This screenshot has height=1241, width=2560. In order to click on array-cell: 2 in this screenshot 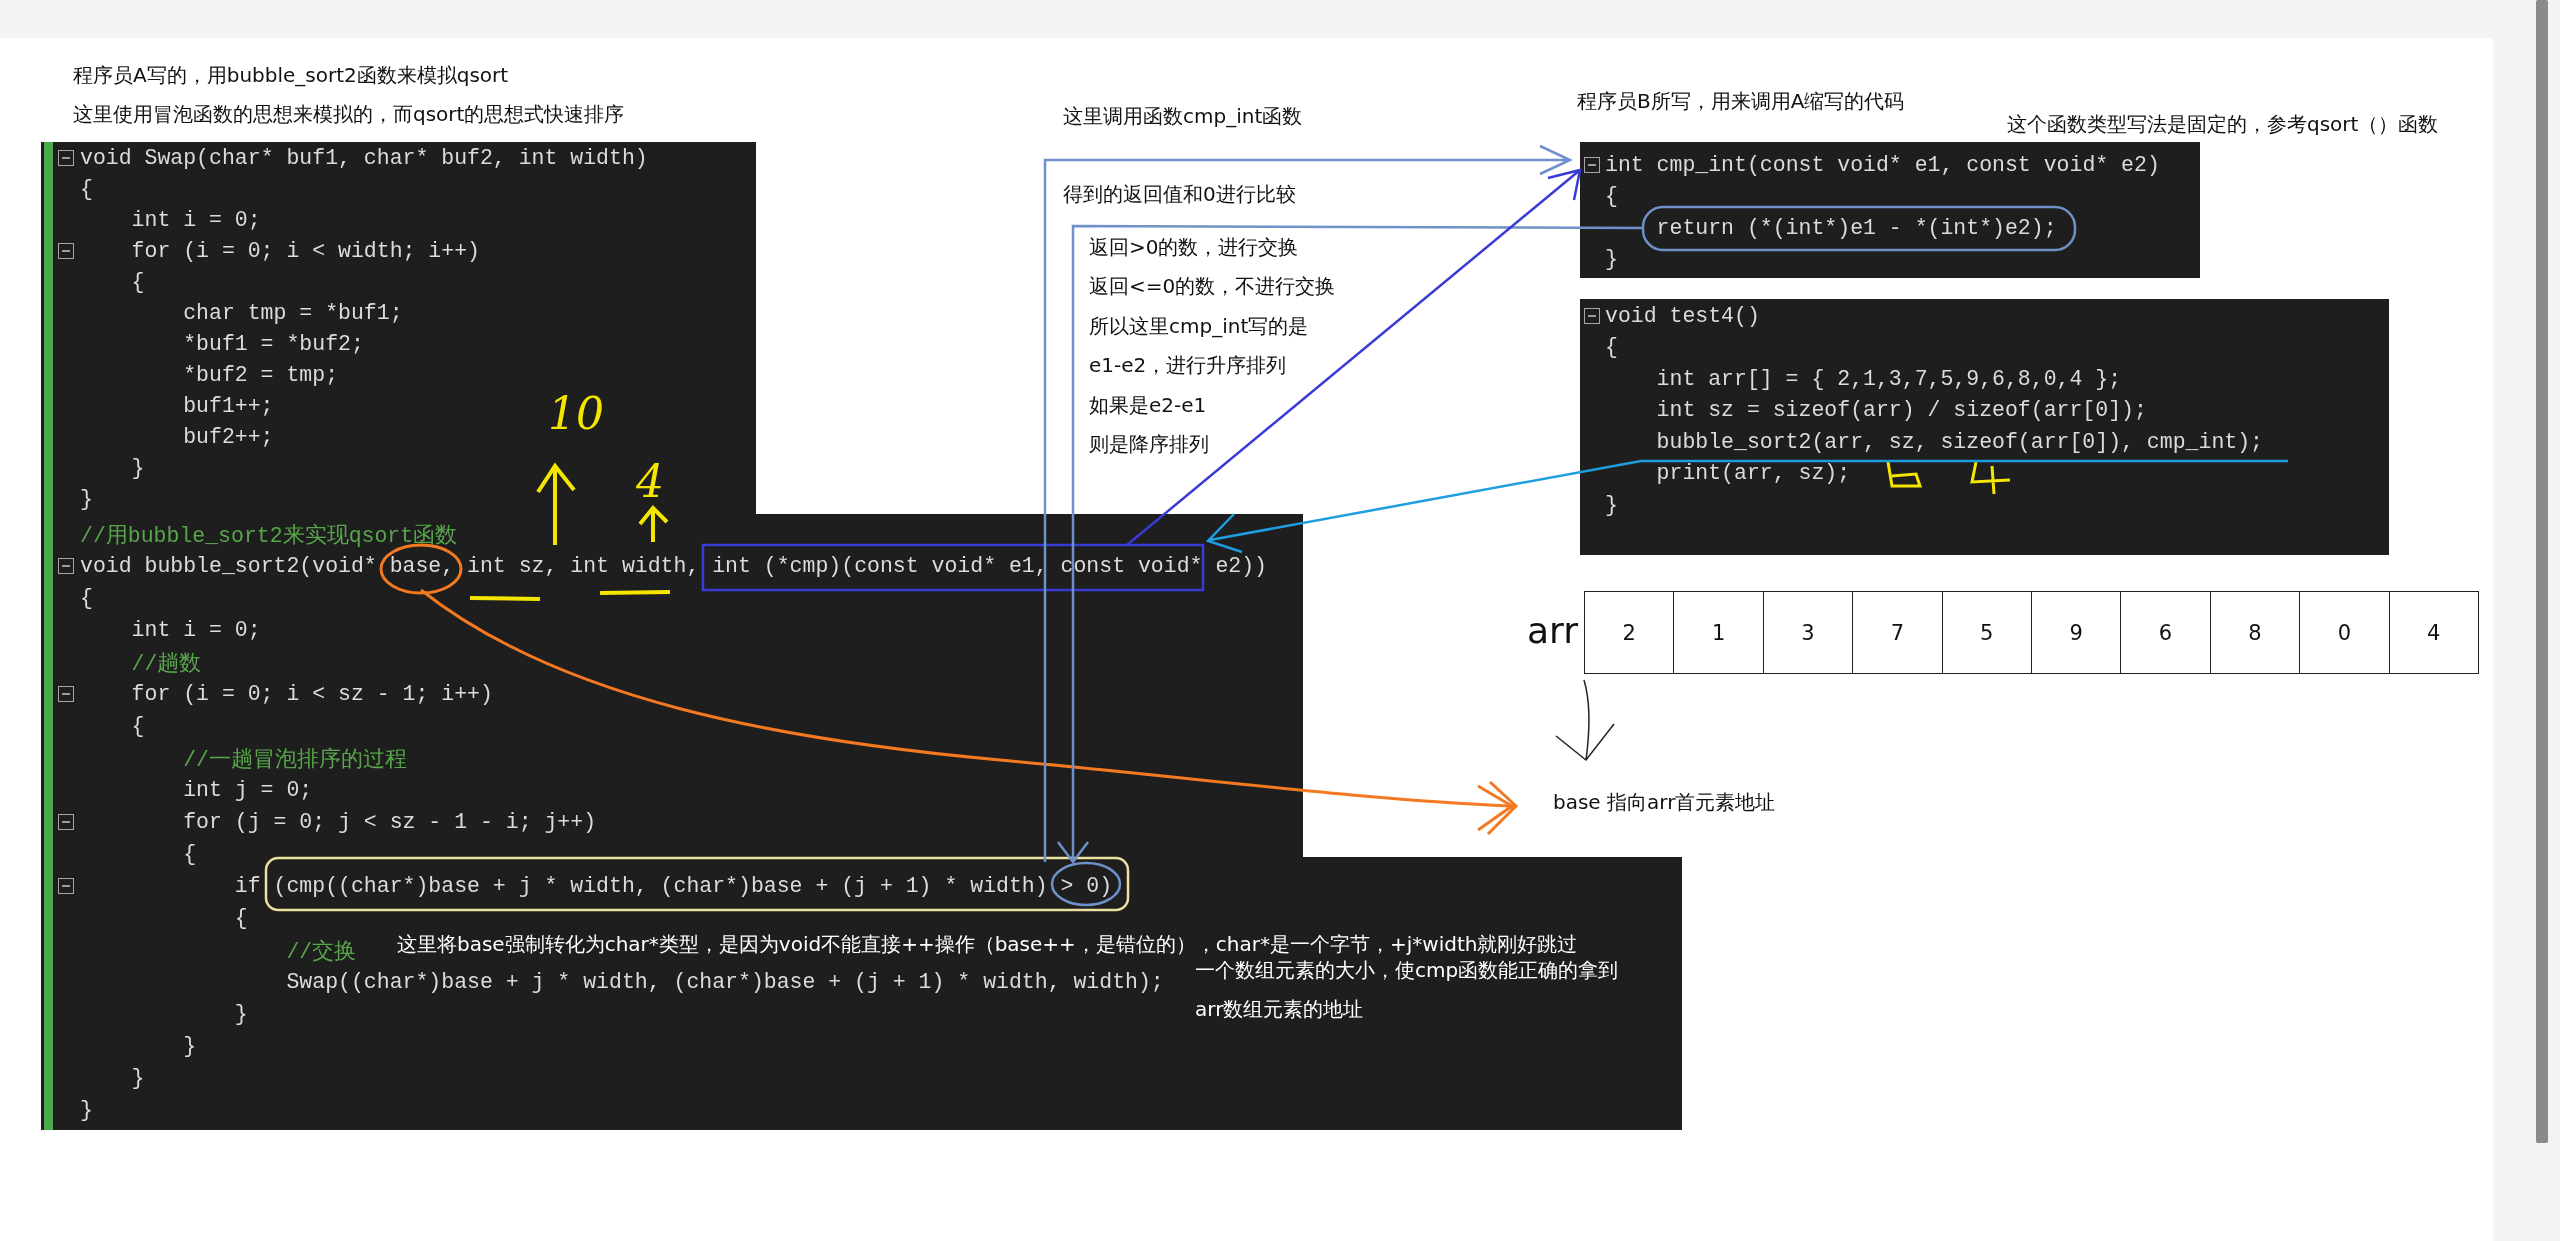, I will do `click(1630, 632)`.